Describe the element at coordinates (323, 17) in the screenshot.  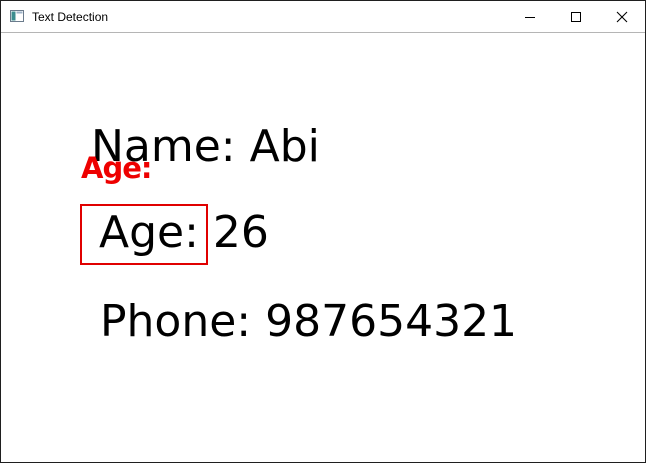
I see `title-bar: Text Detection` at that location.